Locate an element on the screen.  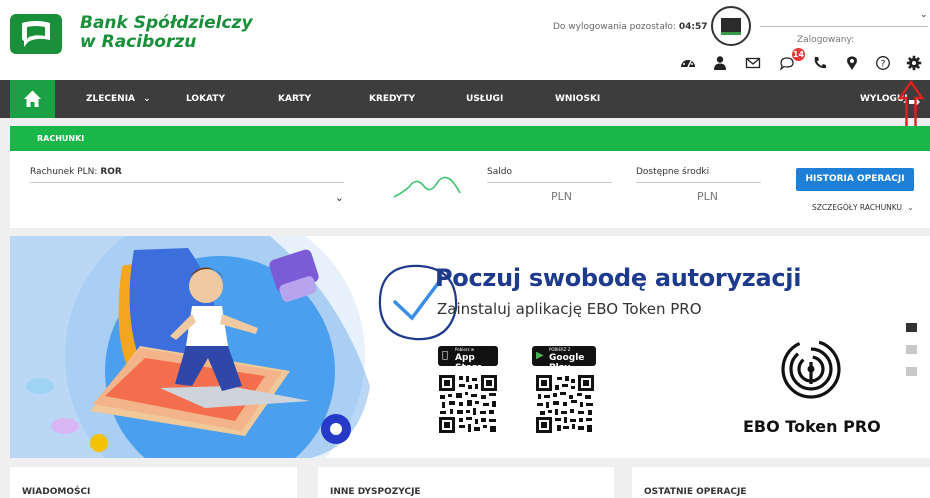
notification-badge: 14 is located at coordinates (798, 54).